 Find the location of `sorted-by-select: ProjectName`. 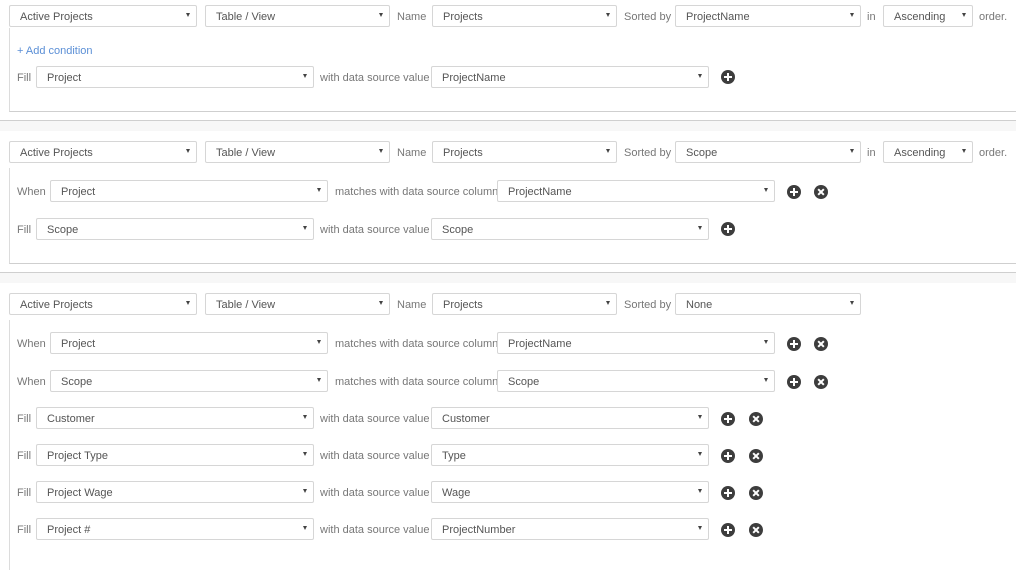

sorted-by-select: ProjectName is located at coordinates (768, 16).